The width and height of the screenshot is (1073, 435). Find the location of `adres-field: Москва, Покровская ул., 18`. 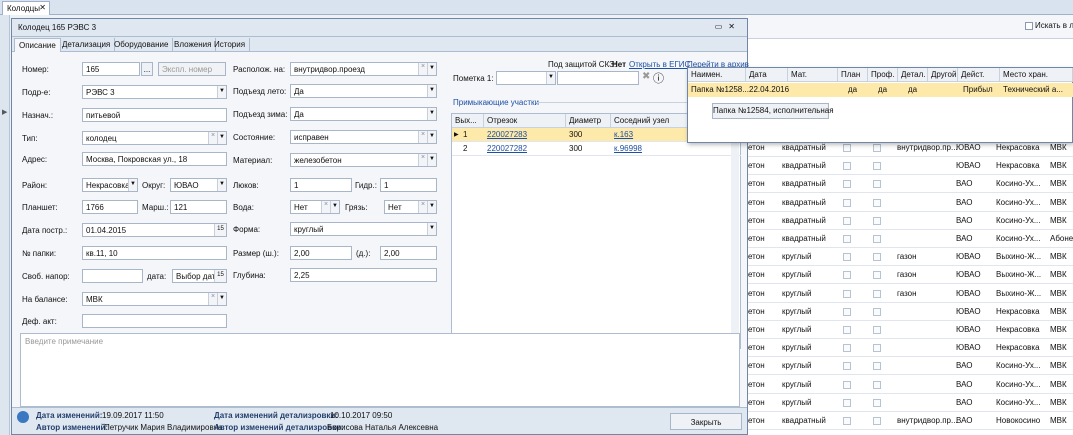

adres-field: Москва, Покровская ул., 18 is located at coordinates (154, 159).